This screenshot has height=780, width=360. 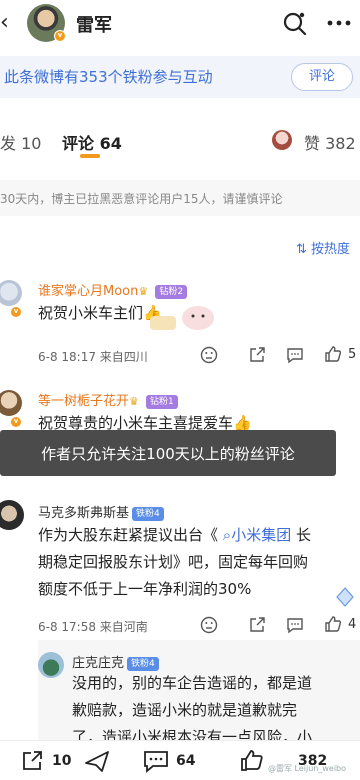 I want to click on topic-link: ⌕小米集团, so click(x=257, y=535).